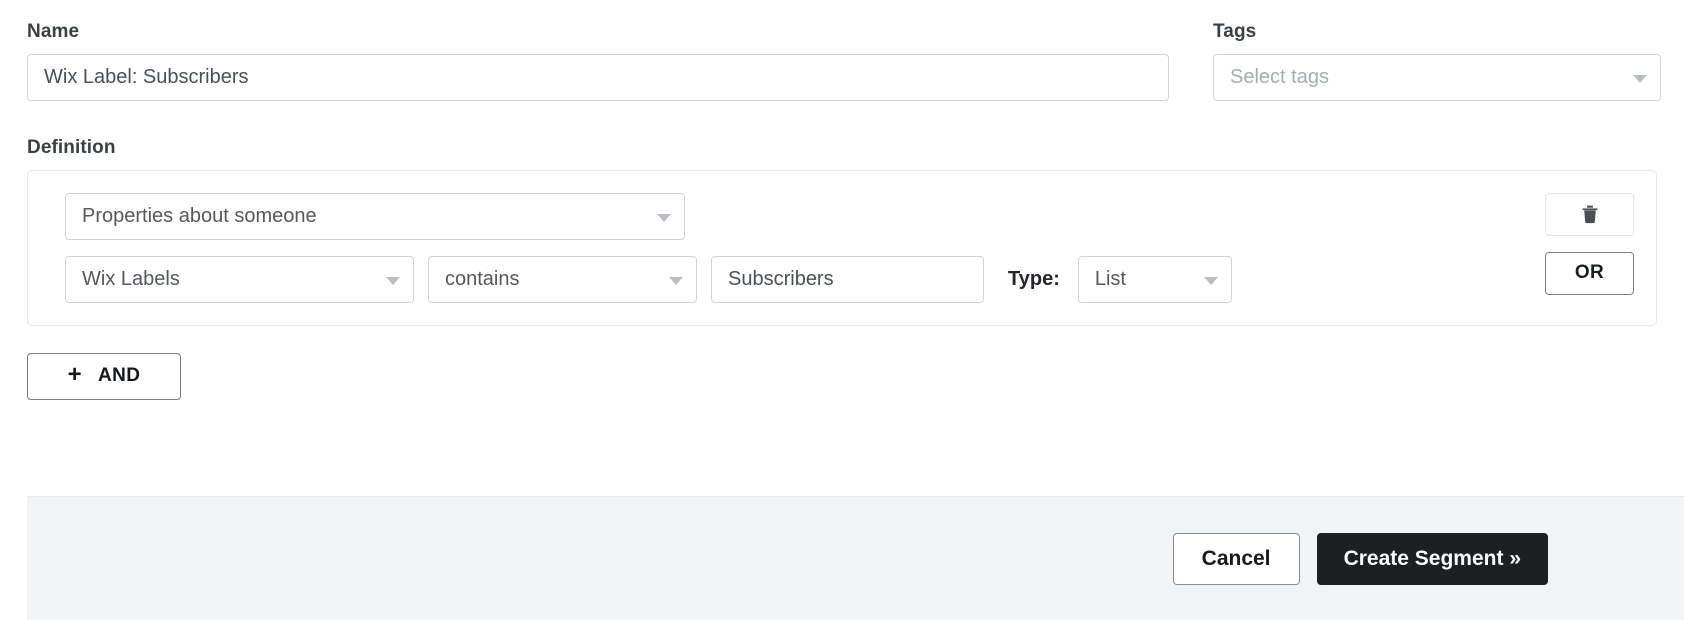 The height and width of the screenshot is (620, 1684). Describe the element at coordinates (1235, 31) in the screenshot. I see `tags-label: Tags` at that location.